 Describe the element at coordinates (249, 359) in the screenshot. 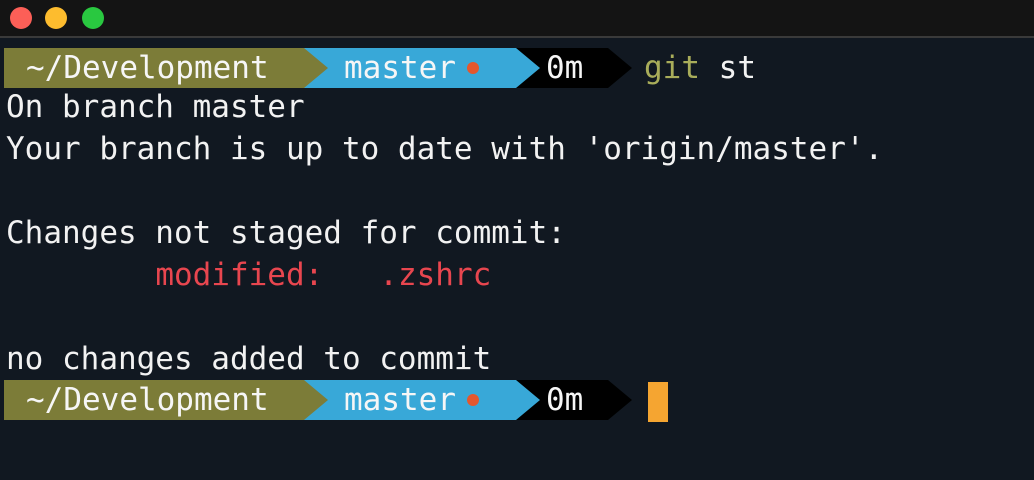

I see `output-line: no changes added to commit` at that location.